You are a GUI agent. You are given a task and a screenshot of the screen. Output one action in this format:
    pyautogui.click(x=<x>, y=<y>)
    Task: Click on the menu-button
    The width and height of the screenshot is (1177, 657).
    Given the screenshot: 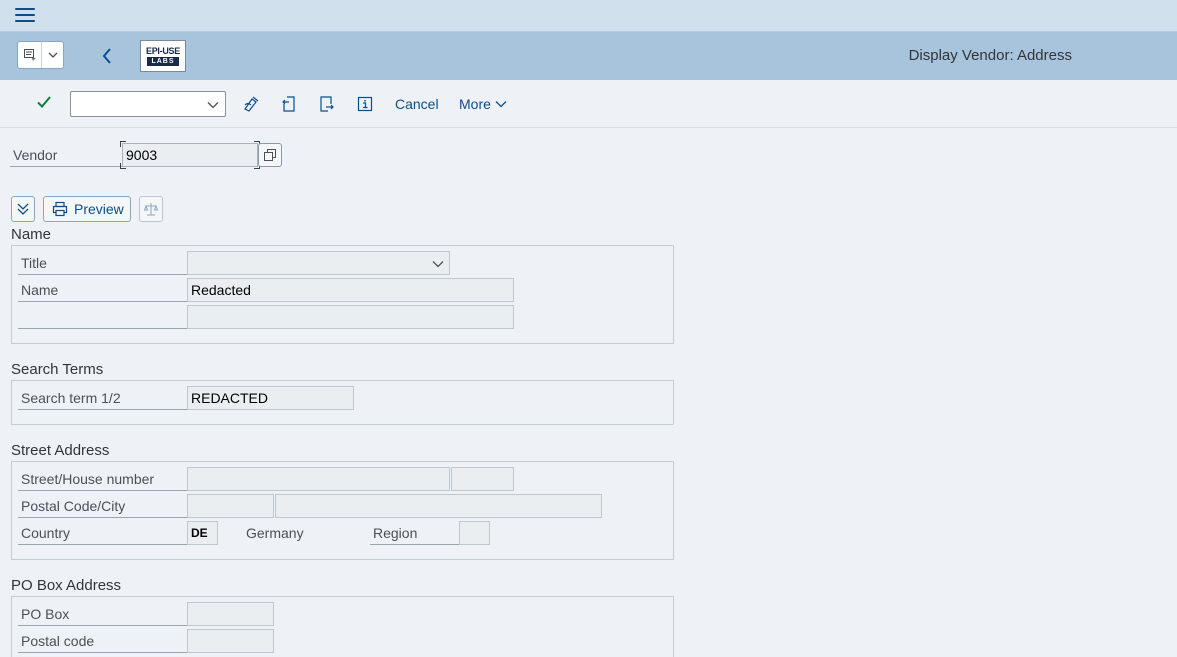 What is the action you would take?
    pyautogui.click(x=40, y=55)
    